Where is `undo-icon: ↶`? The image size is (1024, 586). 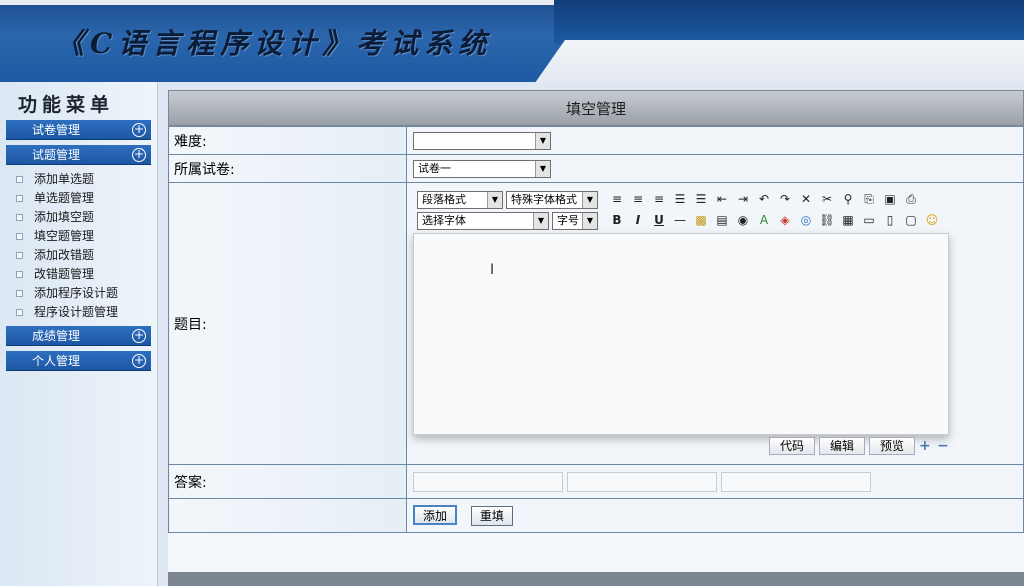 undo-icon: ↶ is located at coordinates (764, 199).